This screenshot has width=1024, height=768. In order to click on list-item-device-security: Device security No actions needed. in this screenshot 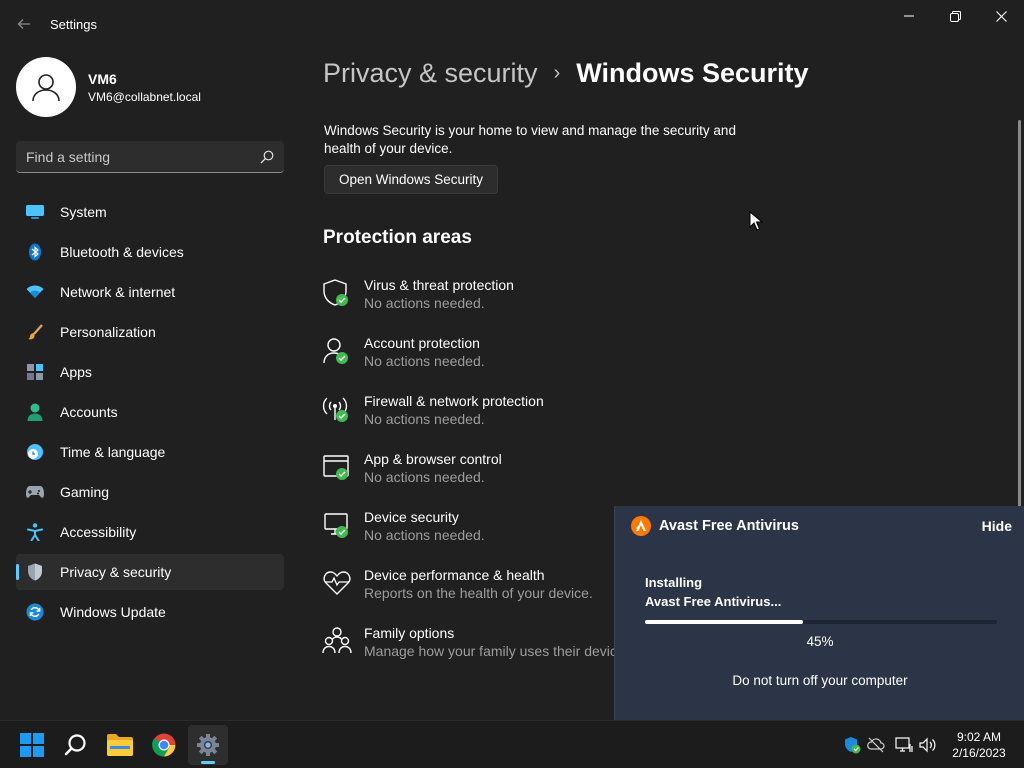, I will do `click(469, 537)`.